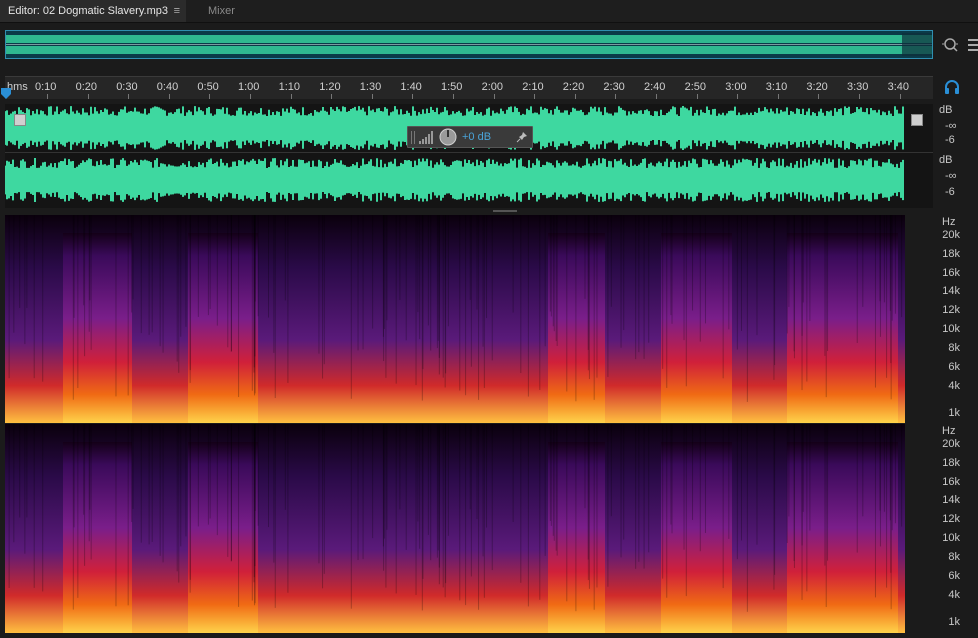 The height and width of the screenshot is (638, 978). What do you see at coordinates (476, 137) in the screenshot?
I see `volume-value: +0 dB` at bounding box center [476, 137].